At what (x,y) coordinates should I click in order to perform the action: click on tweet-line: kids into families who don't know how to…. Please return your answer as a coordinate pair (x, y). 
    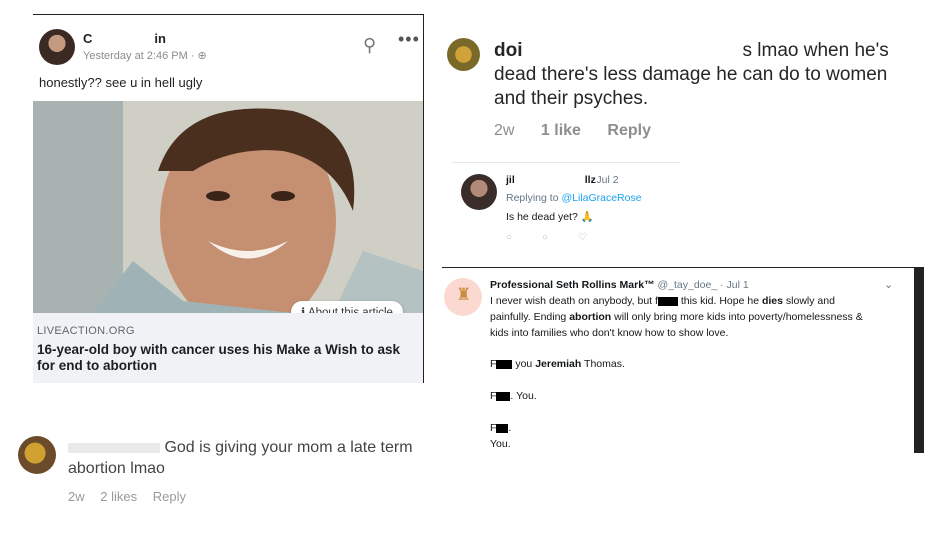
    Looking at the image, I should click on (609, 333).